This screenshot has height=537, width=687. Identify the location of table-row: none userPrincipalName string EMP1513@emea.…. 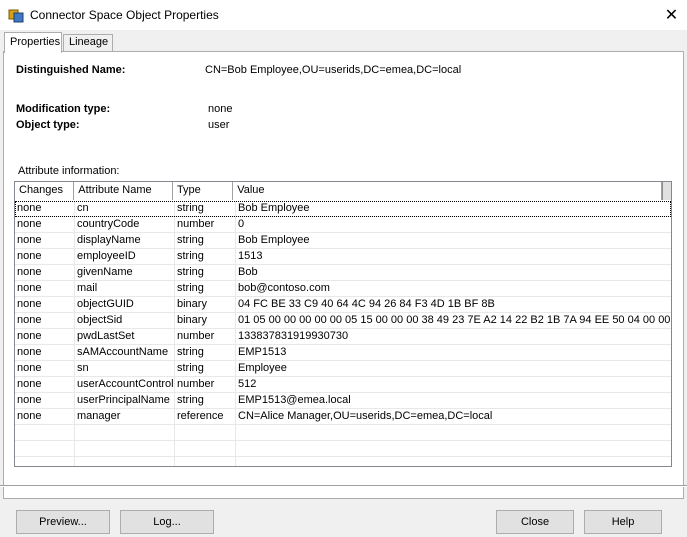
(343, 401).